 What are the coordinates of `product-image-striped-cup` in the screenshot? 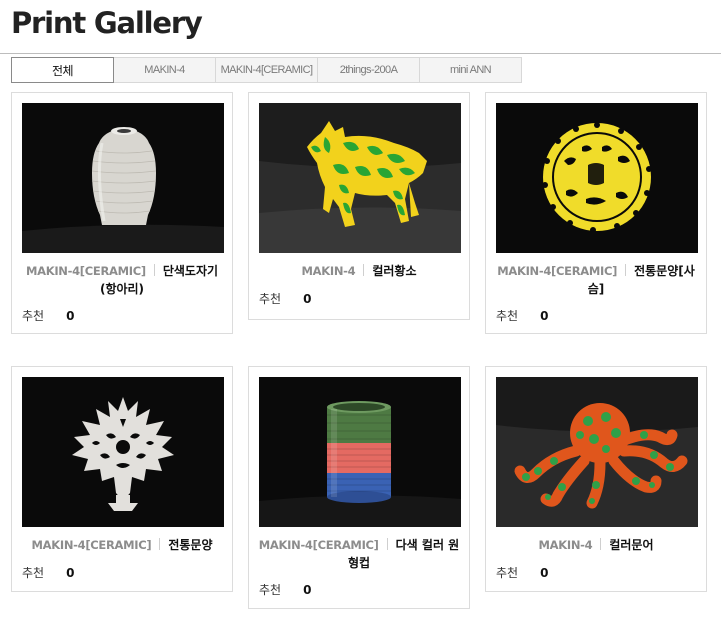 It's located at (360, 452).